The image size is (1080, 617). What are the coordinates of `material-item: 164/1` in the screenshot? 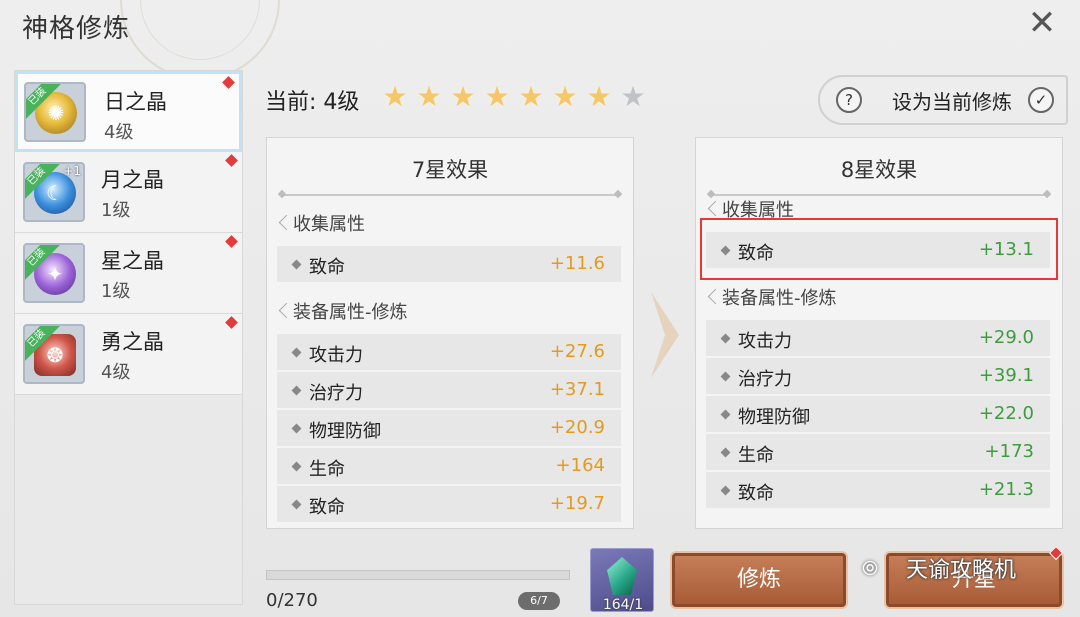 It's located at (622, 580).